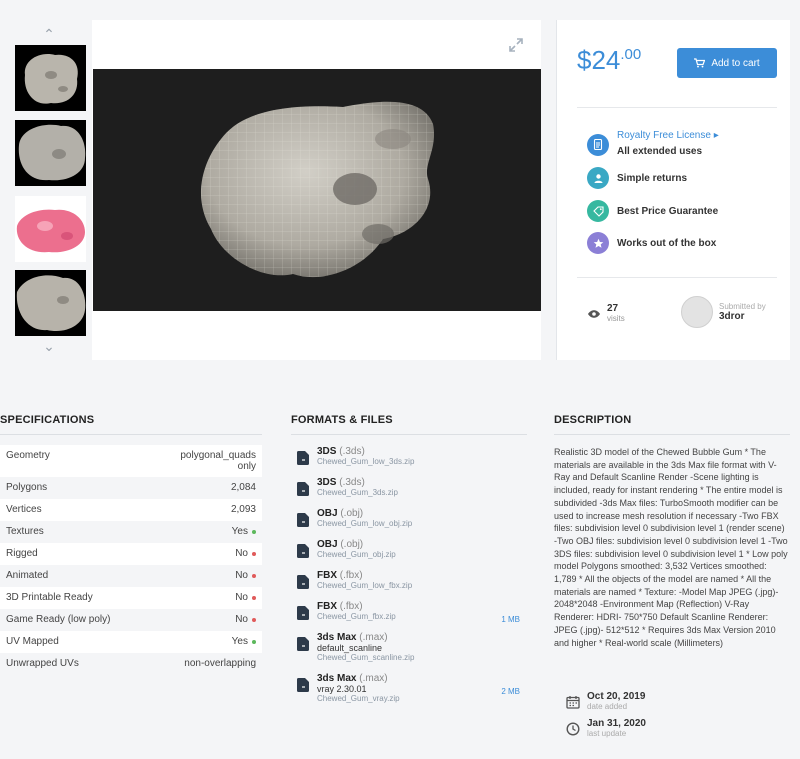 The width and height of the screenshot is (800, 759). What do you see at coordinates (49, 34) in the screenshot?
I see `chevron-up-icon: ⌃` at bounding box center [49, 34].